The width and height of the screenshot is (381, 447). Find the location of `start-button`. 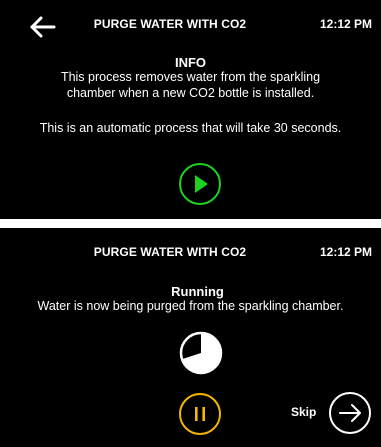

start-button is located at coordinates (200, 184).